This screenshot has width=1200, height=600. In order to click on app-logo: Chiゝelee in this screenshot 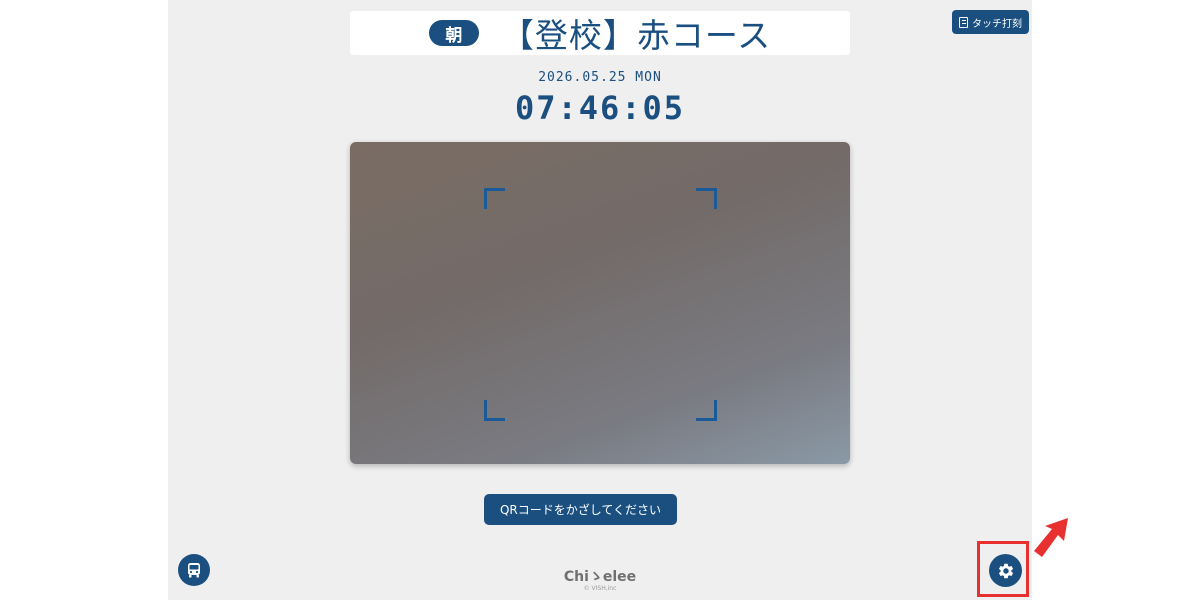, I will do `click(600, 577)`.